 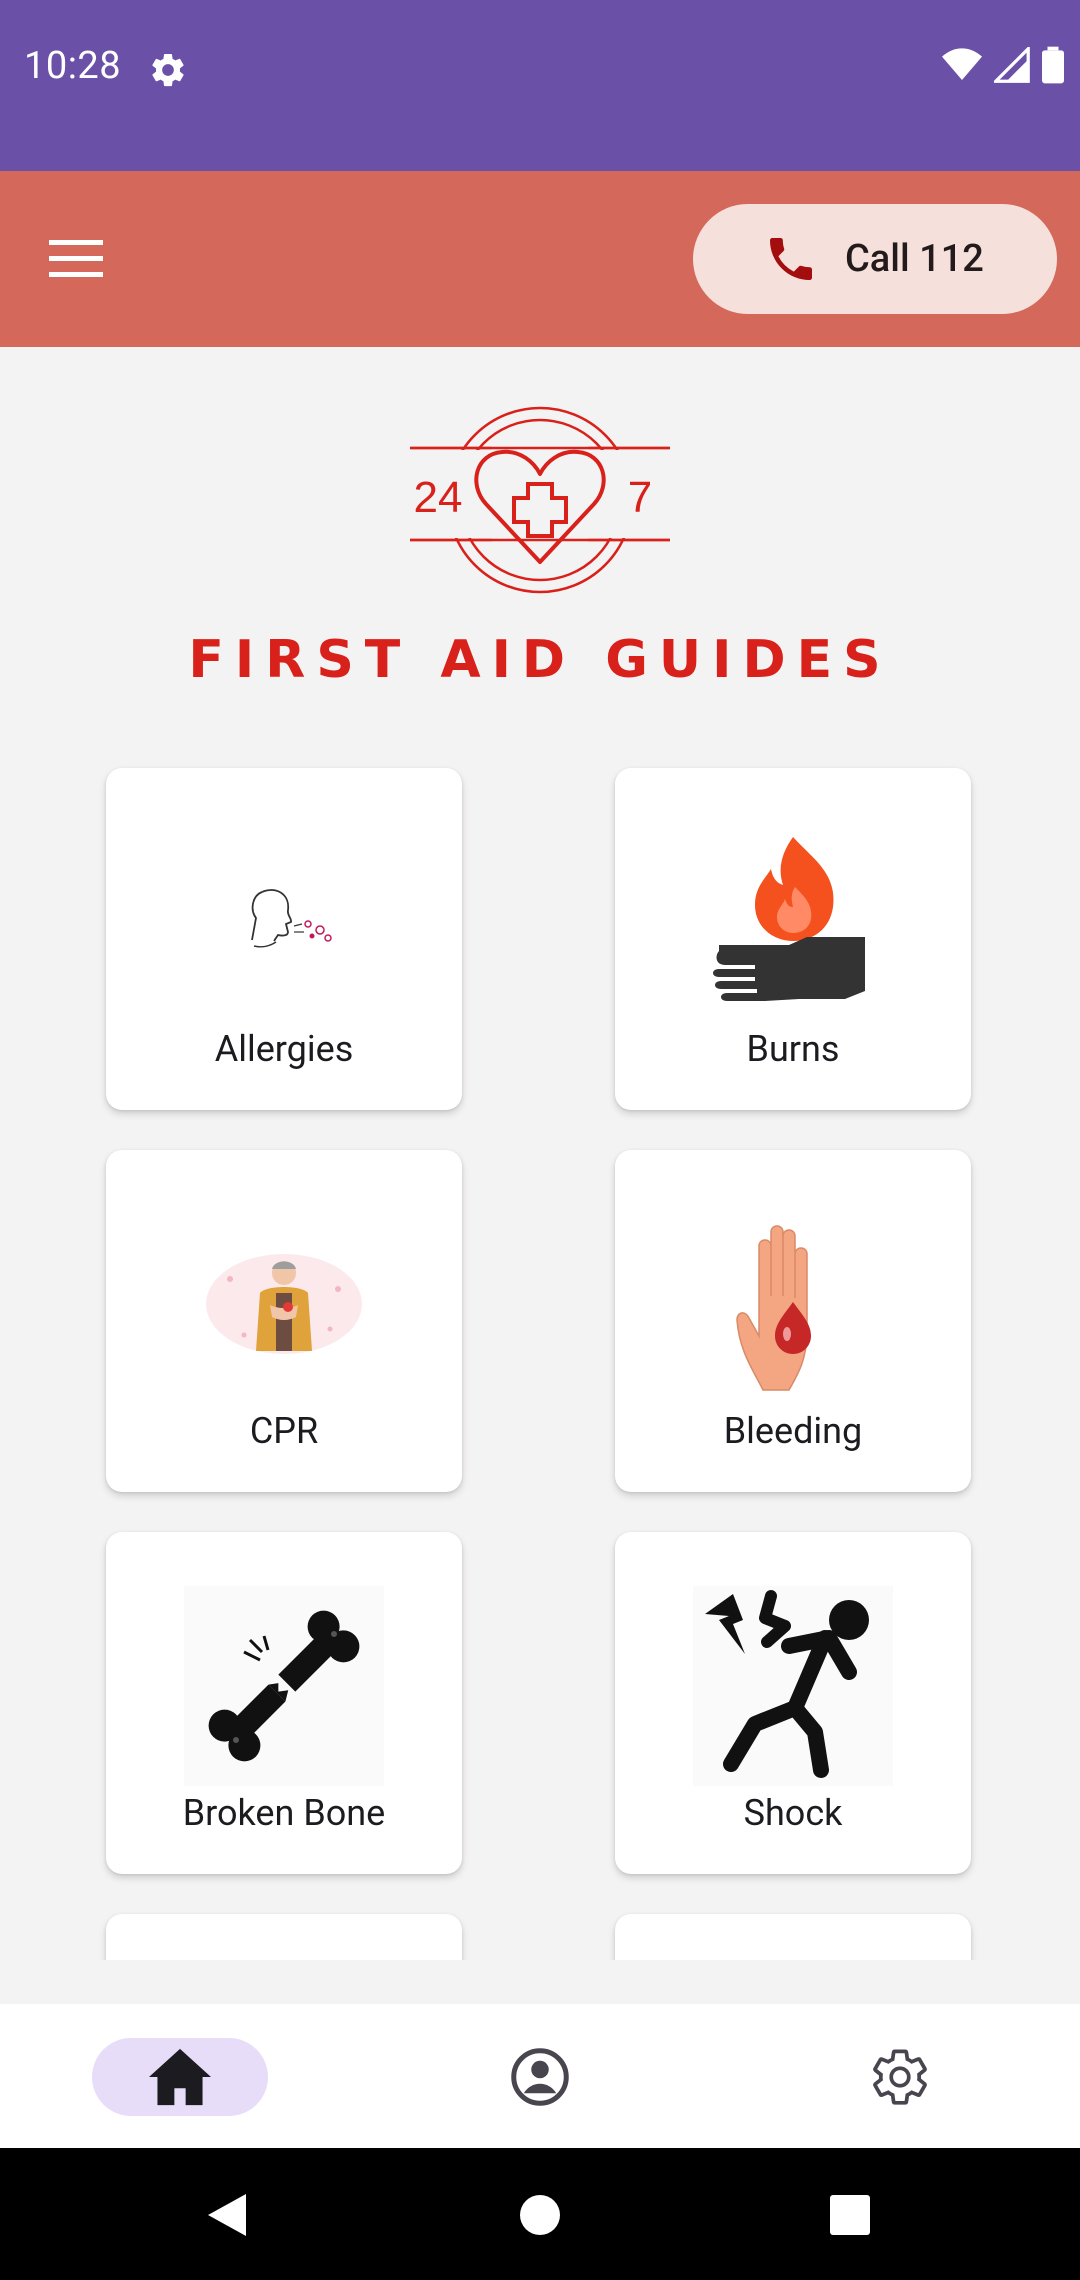 I want to click on guide-card-cpr: CPR, so click(x=284, y=1321).